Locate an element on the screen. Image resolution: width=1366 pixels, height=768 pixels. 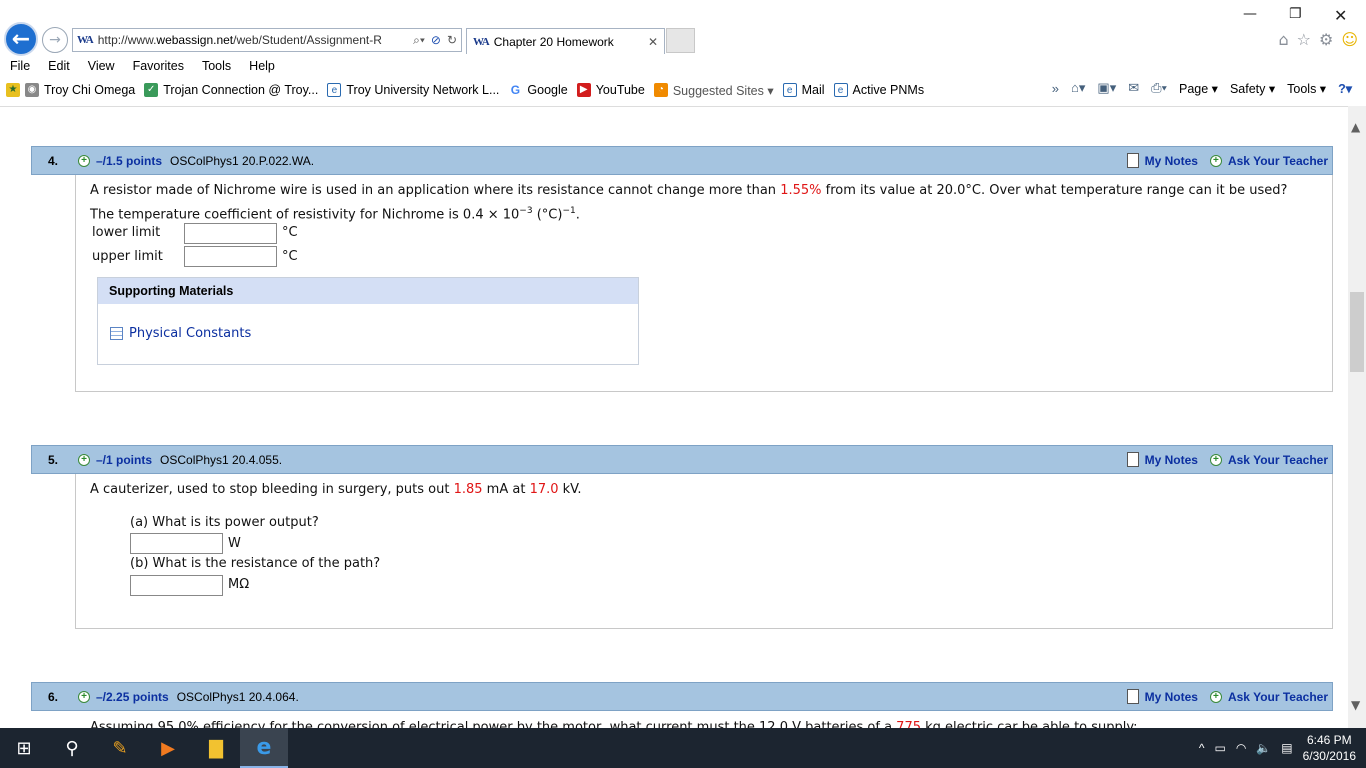
volume-icon: 🔈 is located at coordinates (1263, 748).